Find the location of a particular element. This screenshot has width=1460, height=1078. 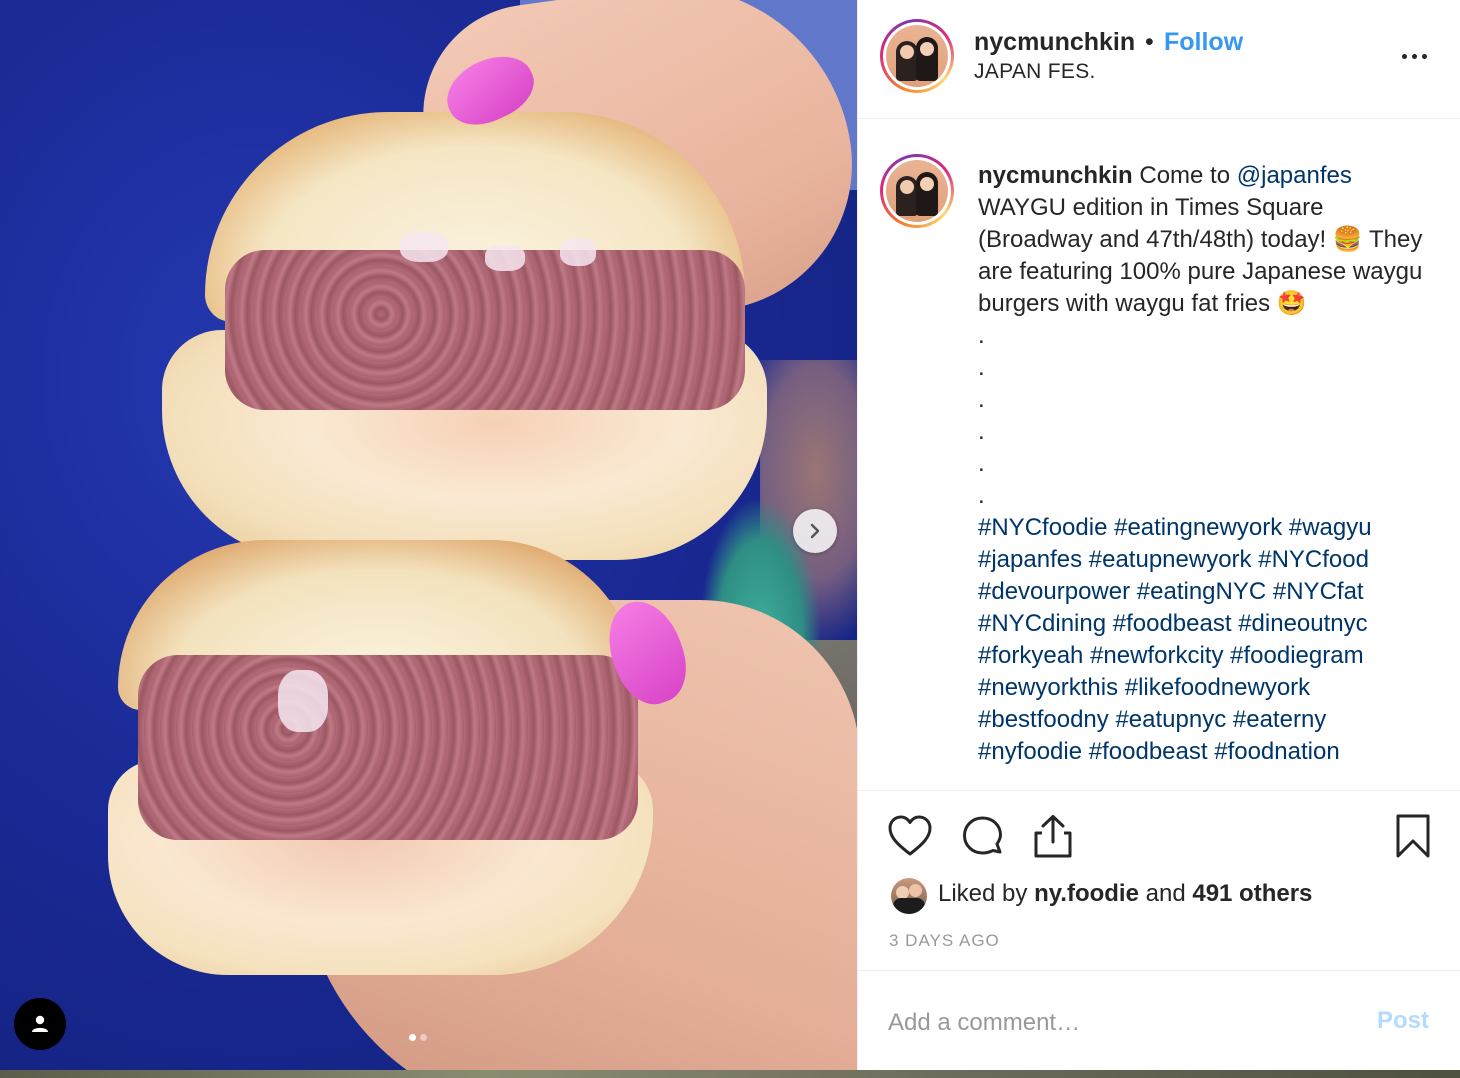

hashtag-link: #eatupnyc is located at coordinates (1170, 719).